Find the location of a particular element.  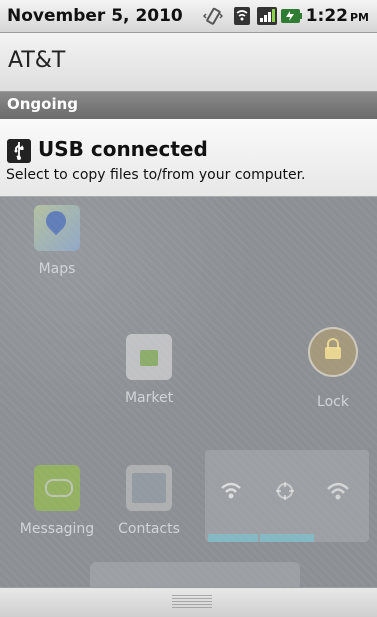

app-market: Market is located at coordinates (149, 370).